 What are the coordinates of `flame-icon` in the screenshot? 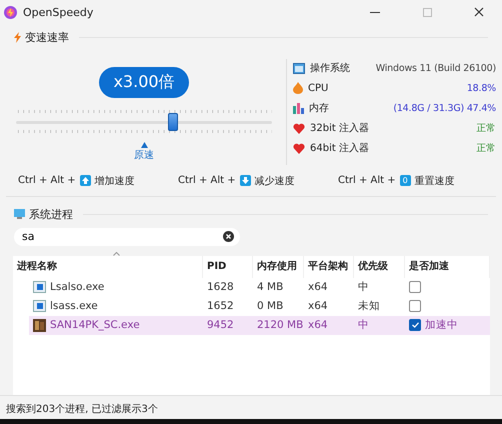 It's located at (298, 88).